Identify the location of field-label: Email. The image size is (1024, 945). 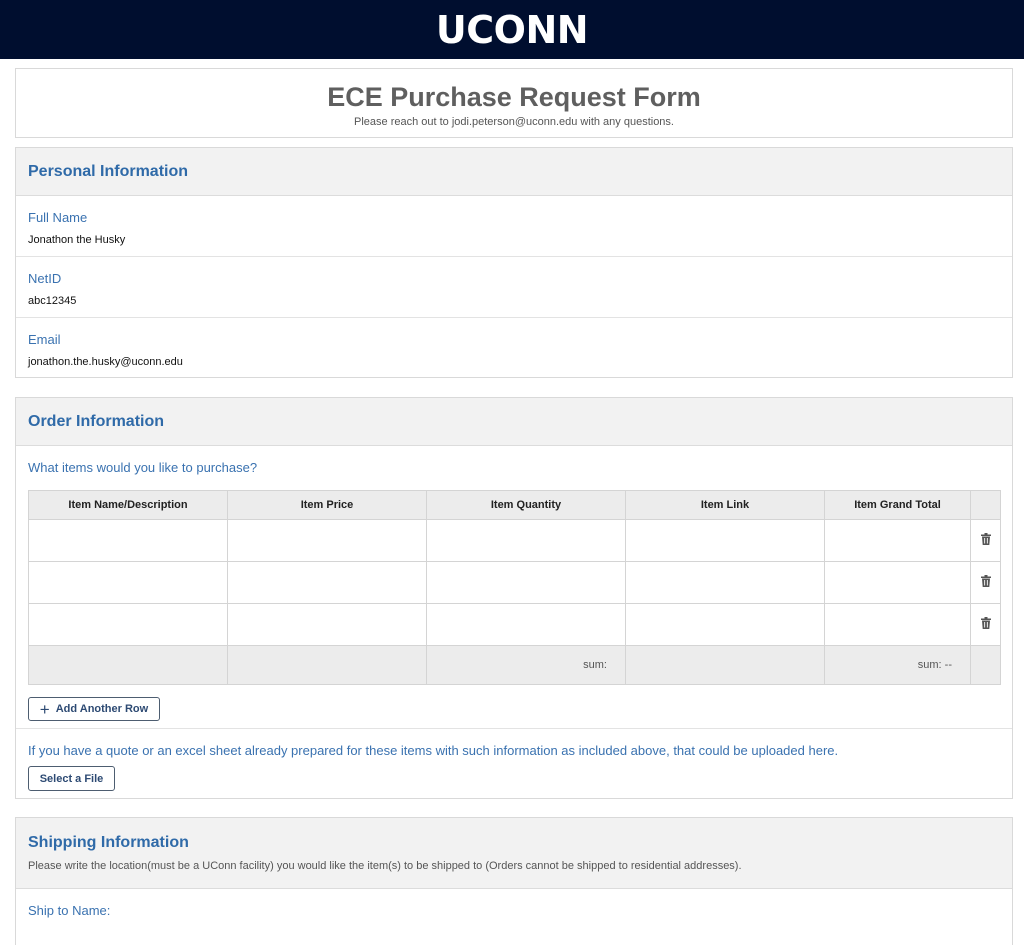
(44, 339).